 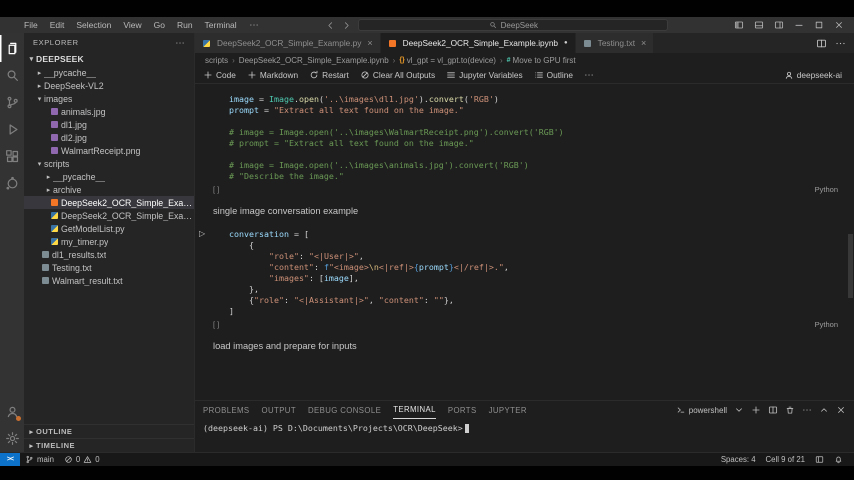 I want to click on section-timeline: ▸ TIMELINE, so click(x=109, y=445).